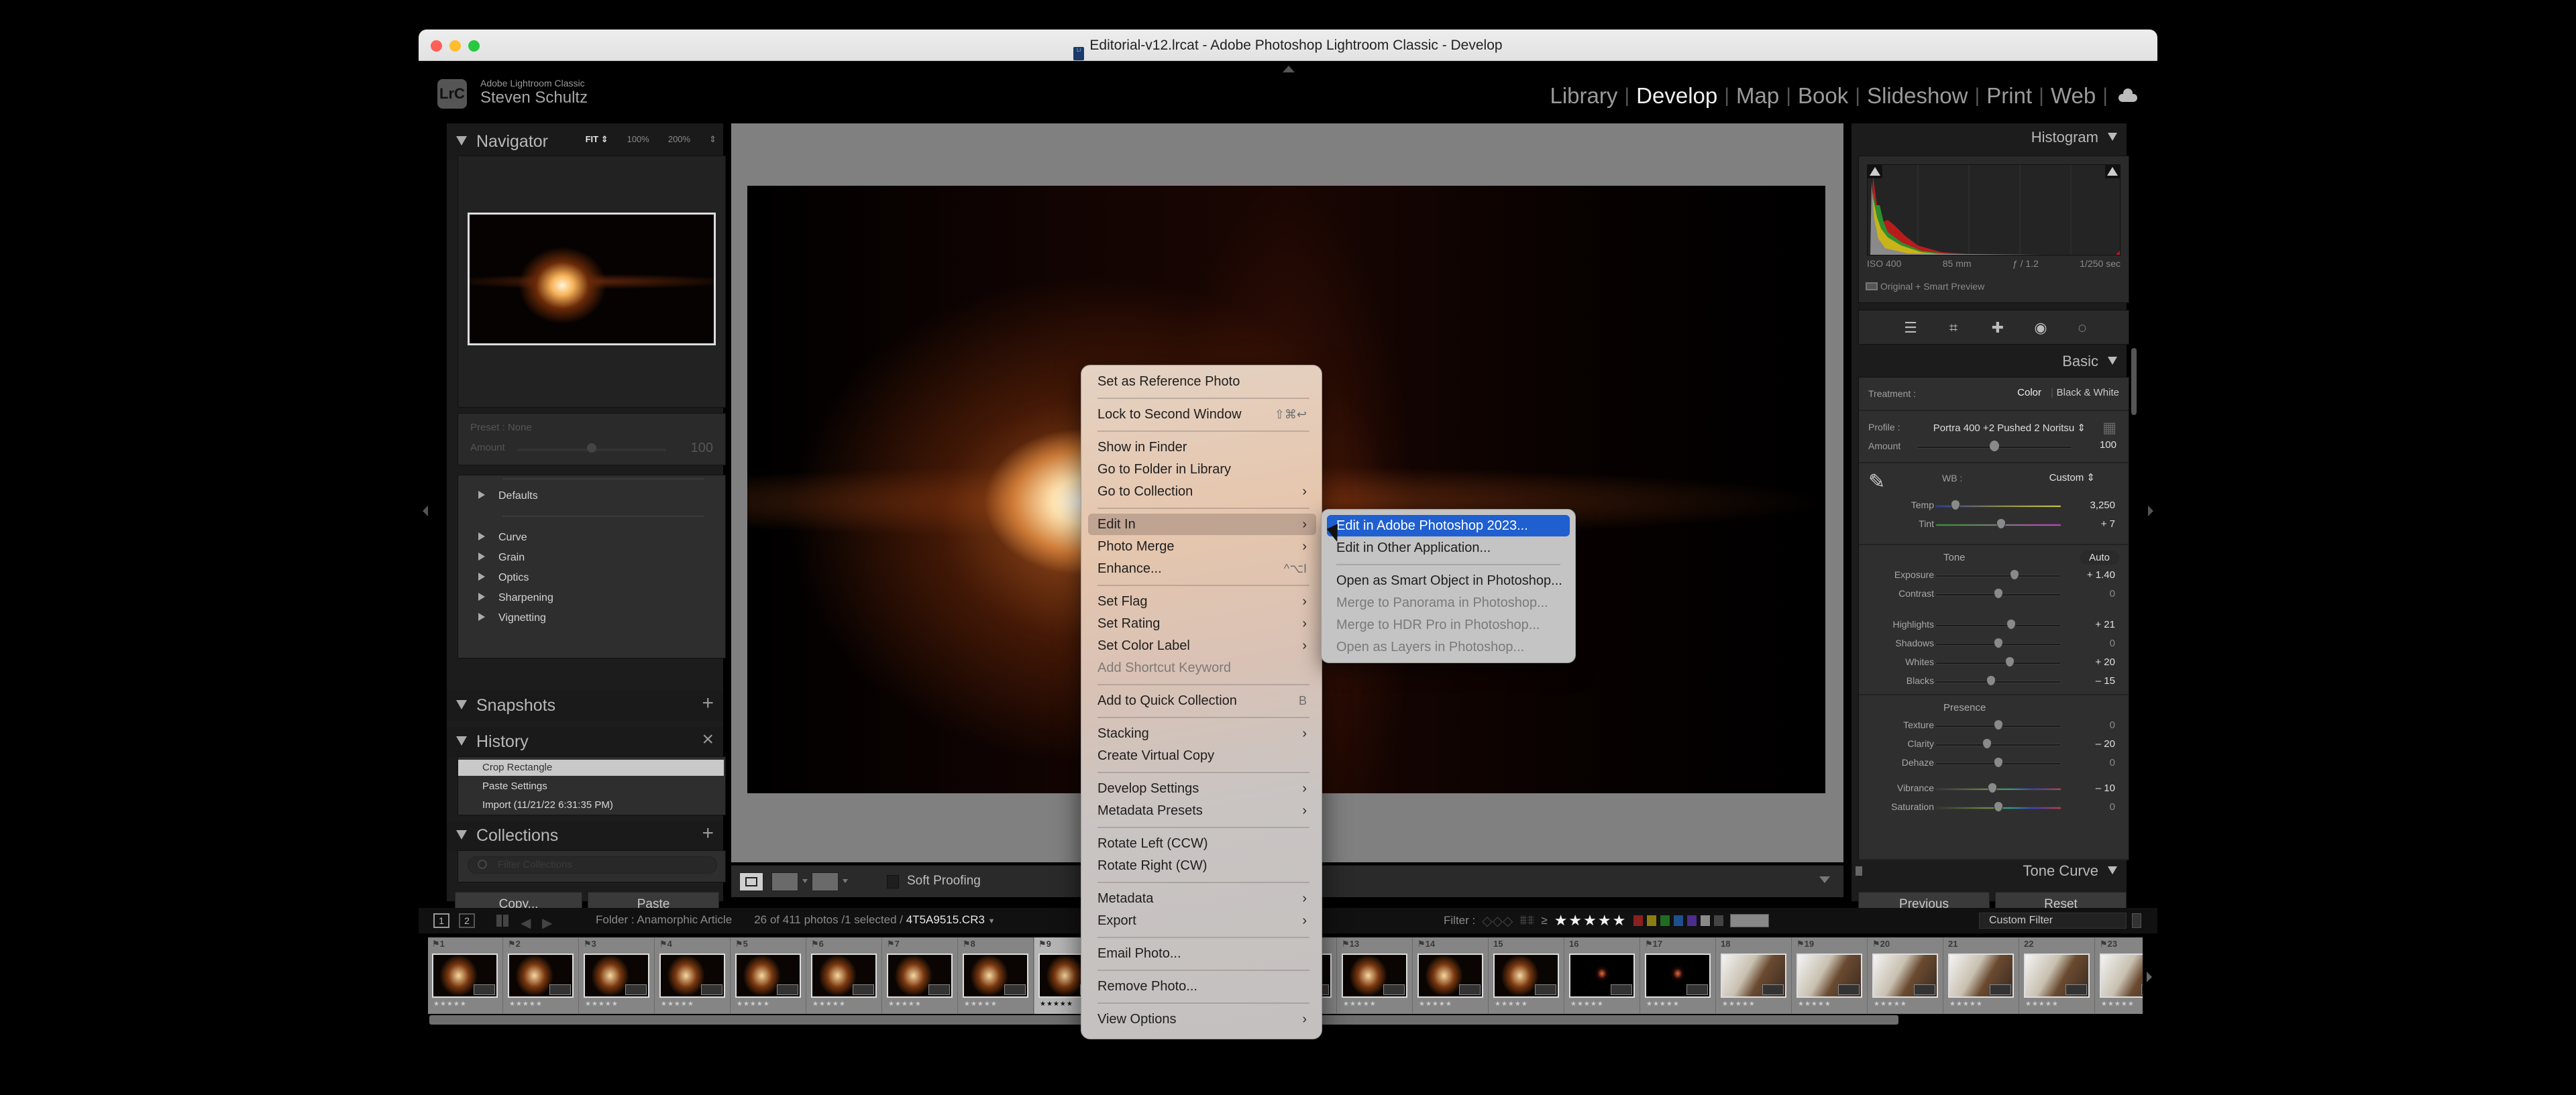 The image size is (2576, 1095). Describe the element at coordinates (1584, 96) in the screenshot. I see `module-library: Library` at that location.